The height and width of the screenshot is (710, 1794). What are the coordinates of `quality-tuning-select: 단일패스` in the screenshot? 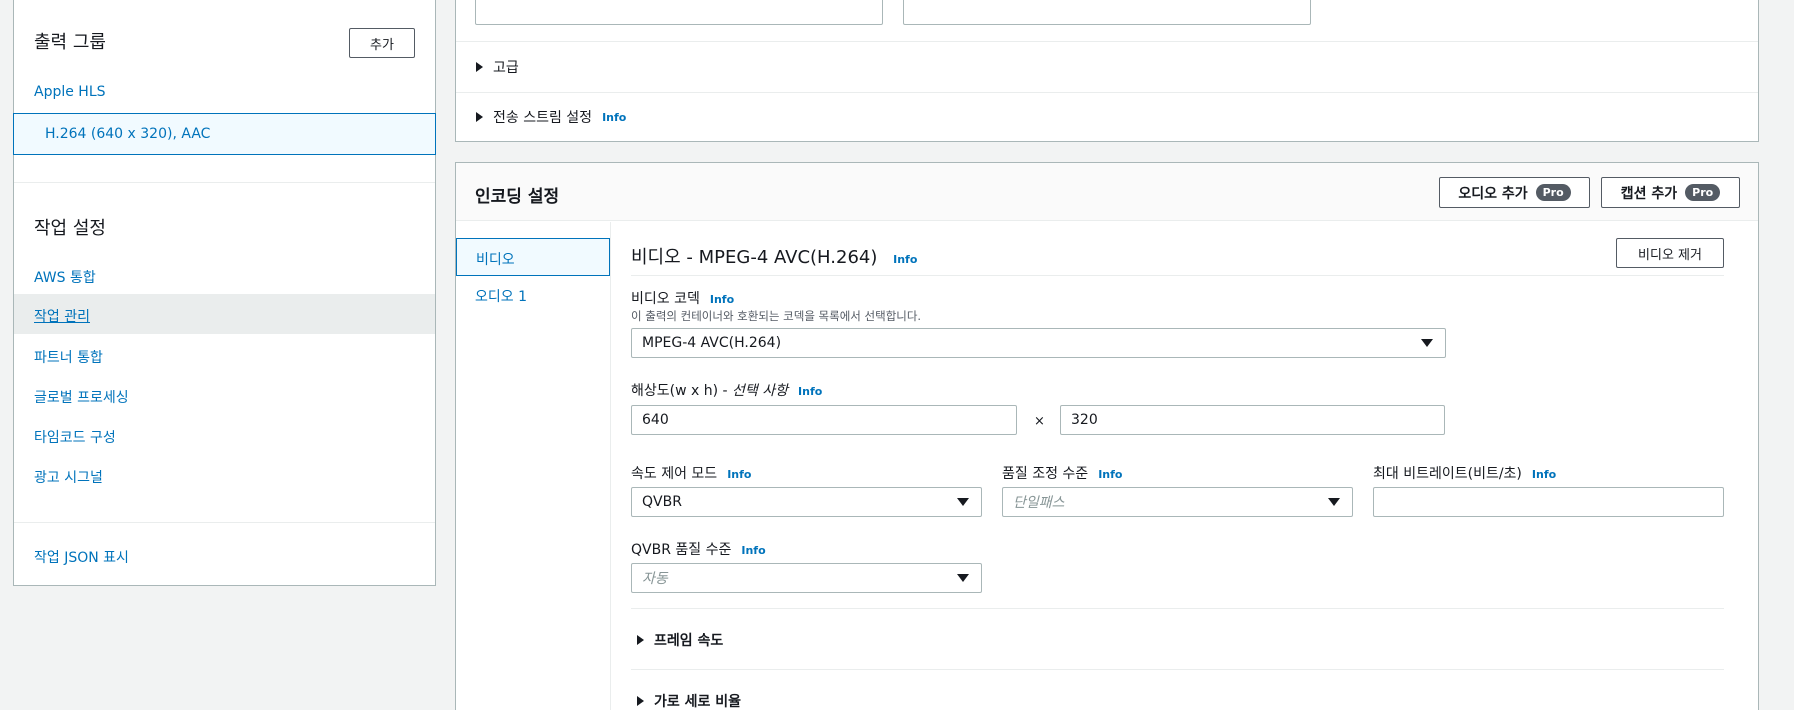 It's located at (1177, 502).